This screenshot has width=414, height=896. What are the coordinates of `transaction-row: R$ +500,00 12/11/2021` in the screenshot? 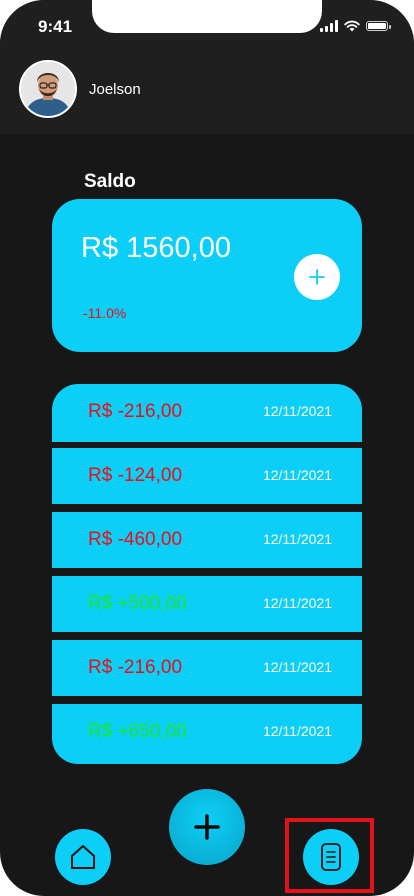 It's located at (207, 604).